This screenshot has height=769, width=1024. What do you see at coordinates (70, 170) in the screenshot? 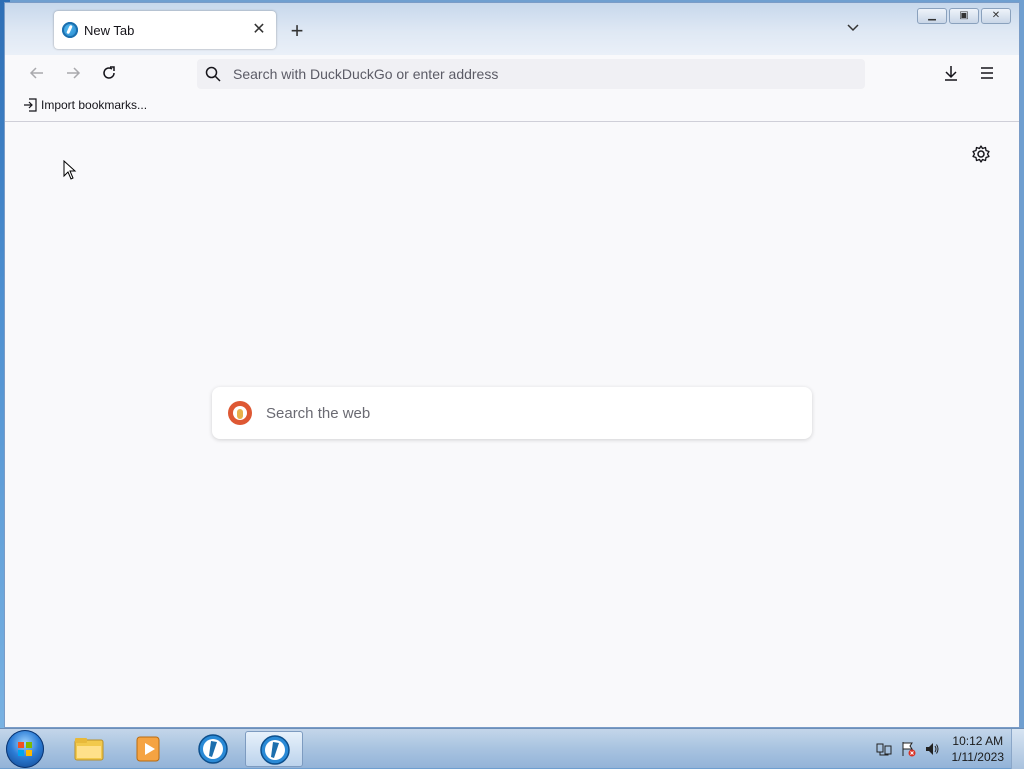
I see `mouse-cursor-icon` at bounding box center [70, 170].